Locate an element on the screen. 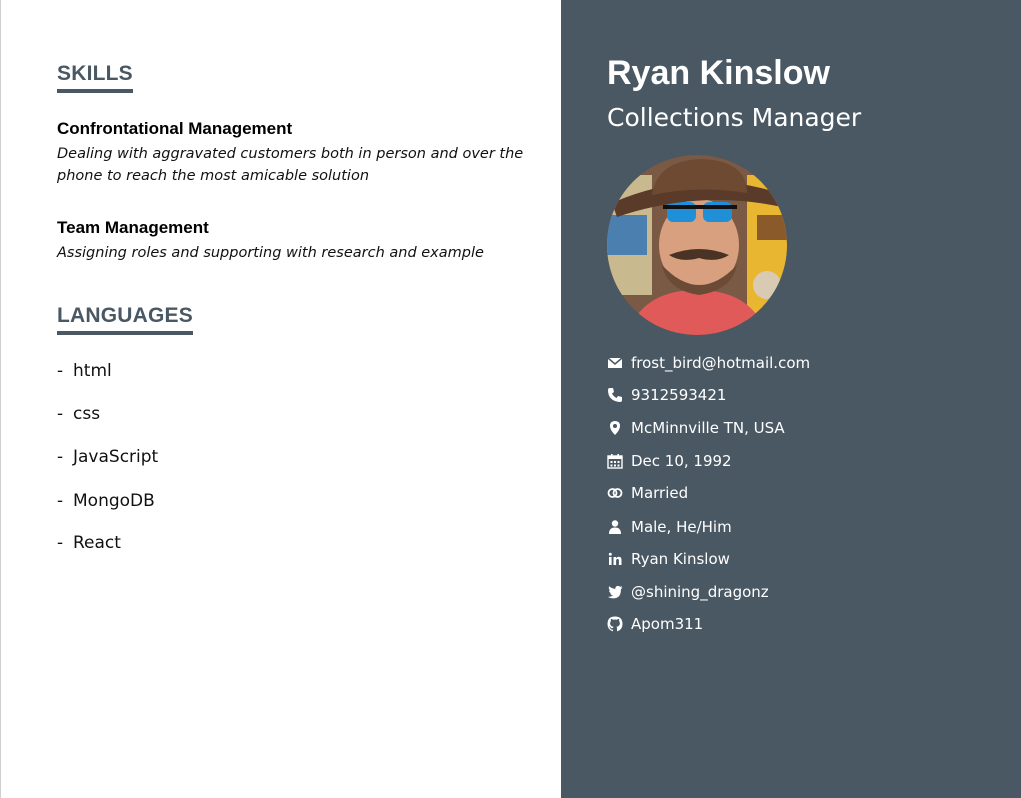 The height and width of the screenshot is (798, 1021). twitter-icon is located at coordinates (615, 592).